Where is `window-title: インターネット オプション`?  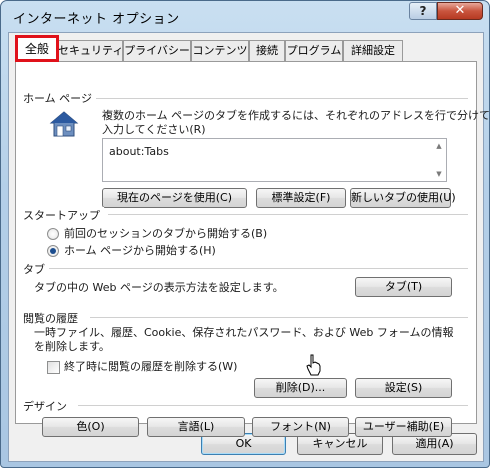 window-title: インターネット オプション is located at coordinates (96, 19).